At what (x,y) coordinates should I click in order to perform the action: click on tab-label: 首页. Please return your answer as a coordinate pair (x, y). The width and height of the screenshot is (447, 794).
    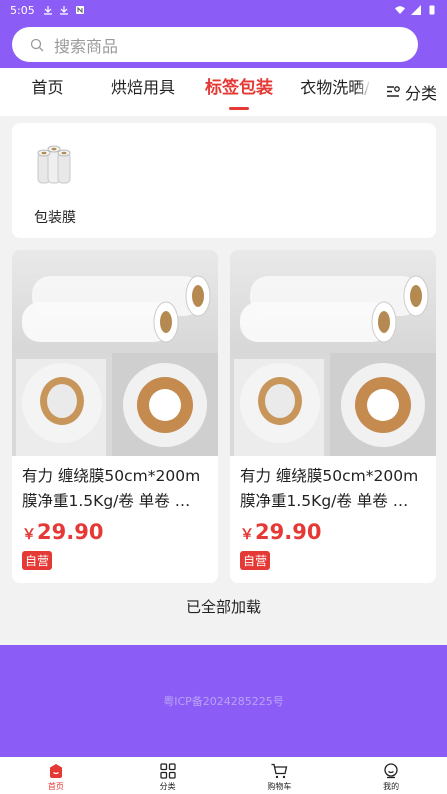
    Looking at the image, I should click on (47, 87).